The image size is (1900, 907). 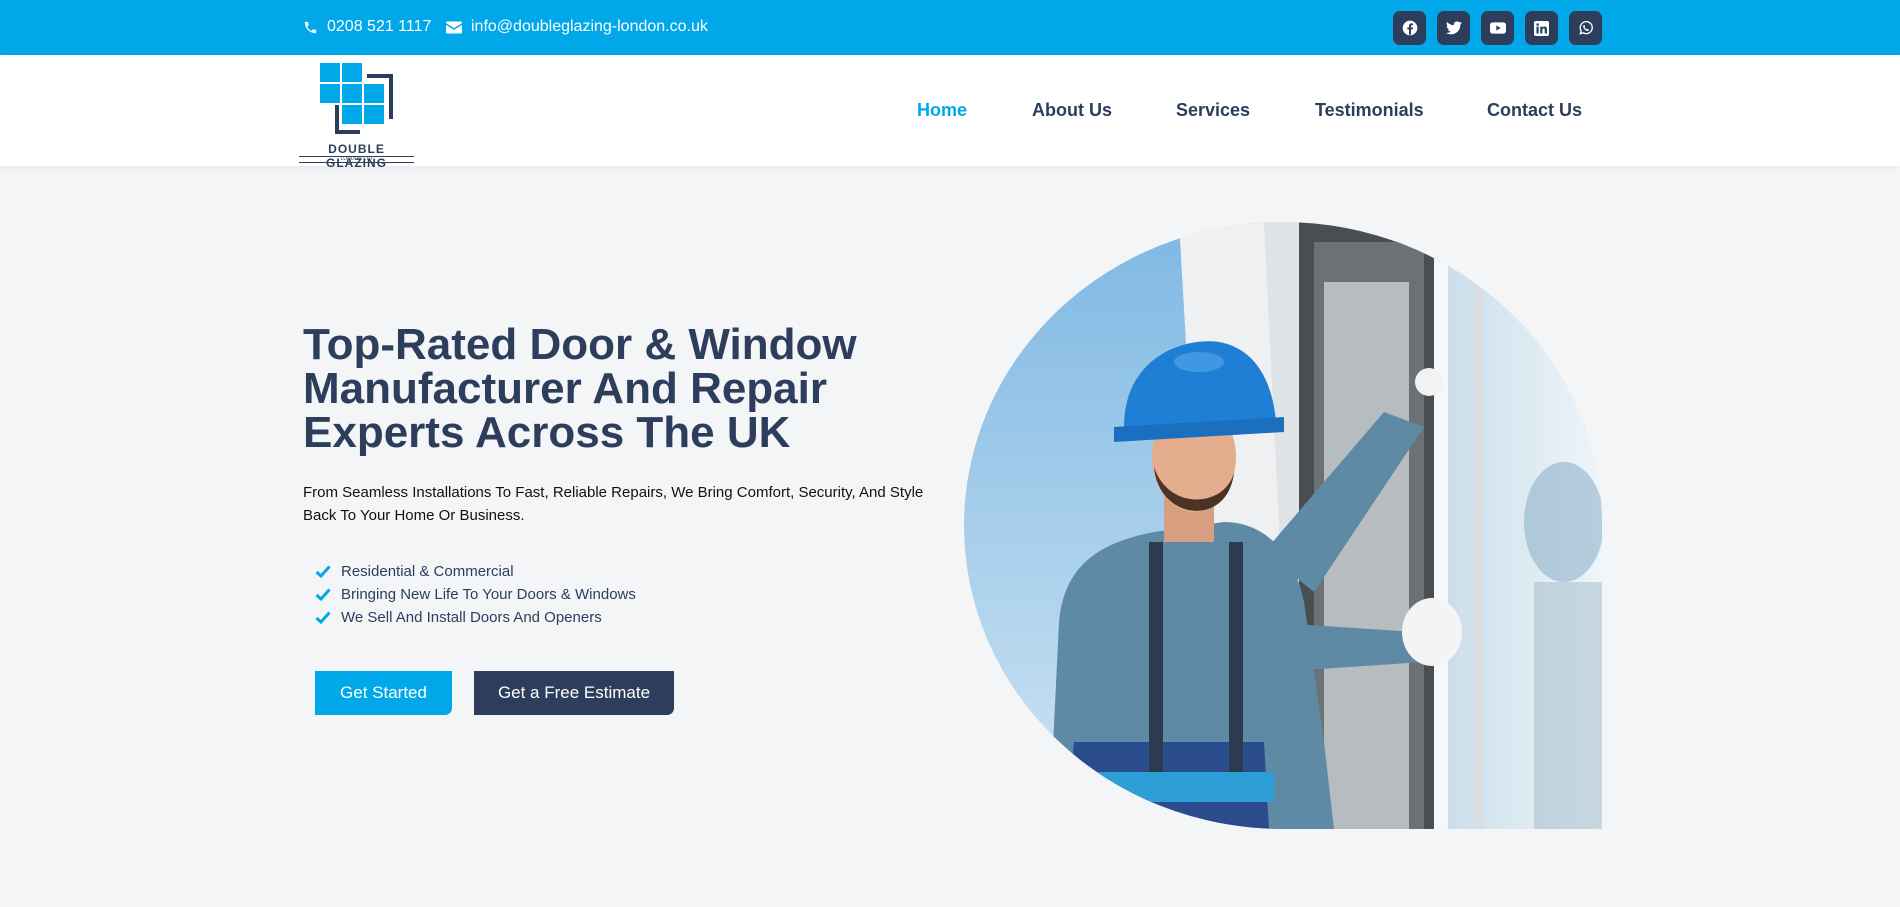 I want to click on social-links, so click(x=1497, y=28).